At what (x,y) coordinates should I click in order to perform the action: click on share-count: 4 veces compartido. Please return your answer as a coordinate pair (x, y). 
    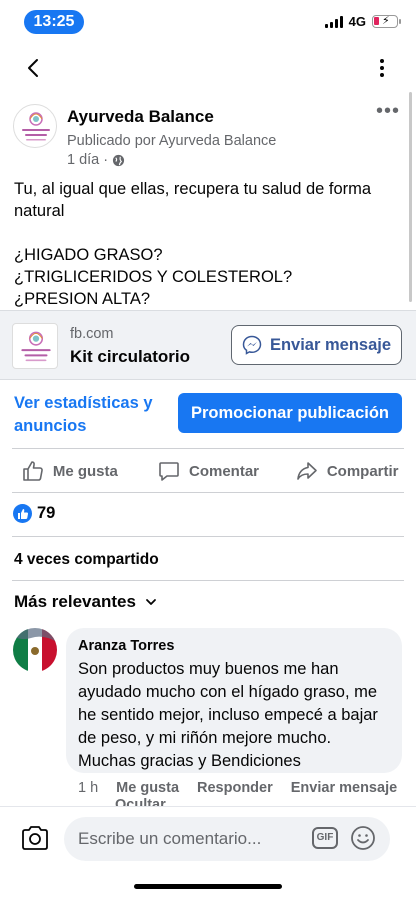
    Looking at the image, I should click on (86, 560).